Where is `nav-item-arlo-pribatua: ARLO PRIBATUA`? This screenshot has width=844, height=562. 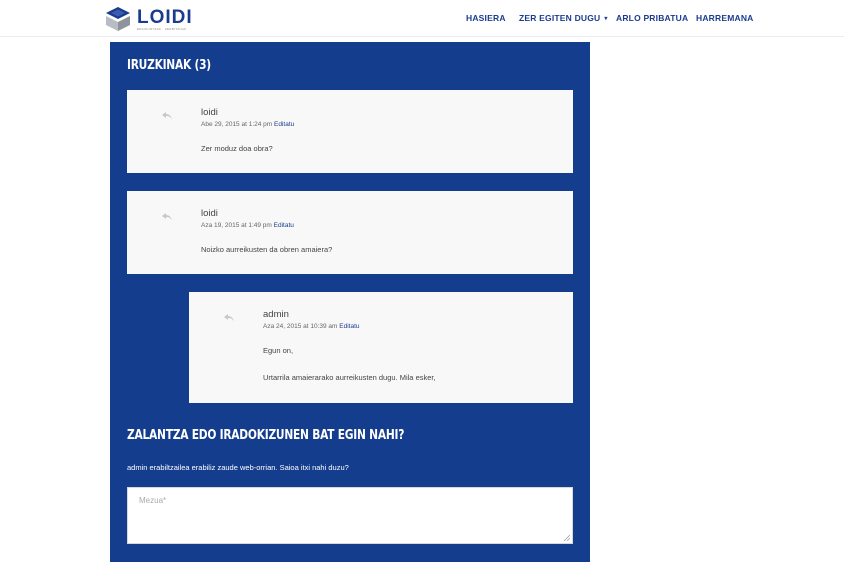
nav-item-arlo-pribatua: ARLO PRIBATUA is located at coordinates (652, 18).